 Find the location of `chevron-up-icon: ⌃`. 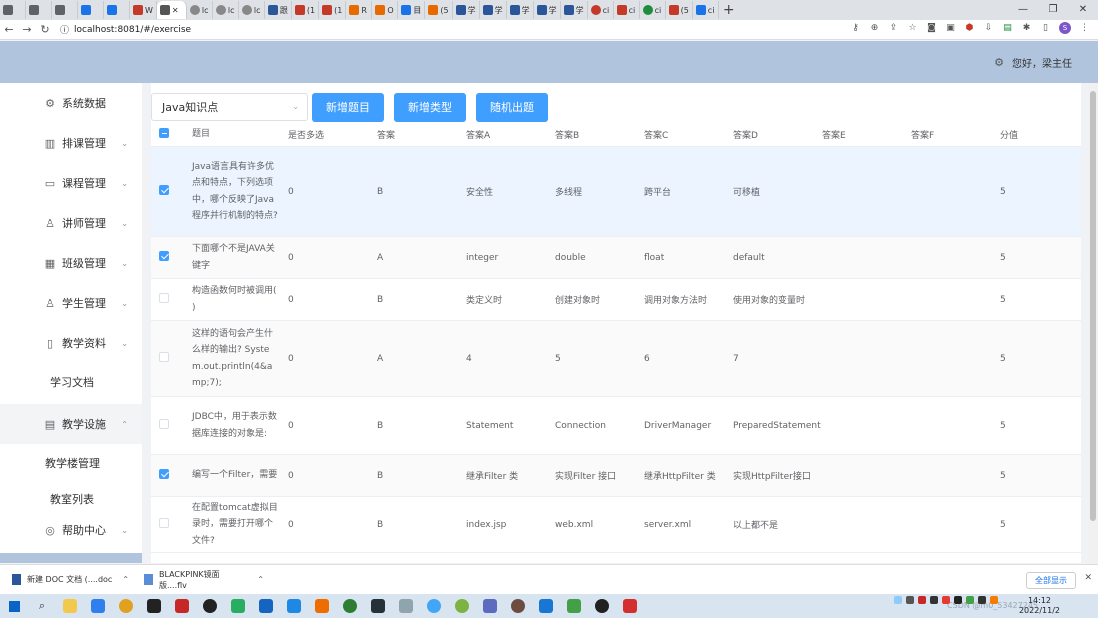

chevron-up-icon: ⌃ is located at coordinates (260, 579).